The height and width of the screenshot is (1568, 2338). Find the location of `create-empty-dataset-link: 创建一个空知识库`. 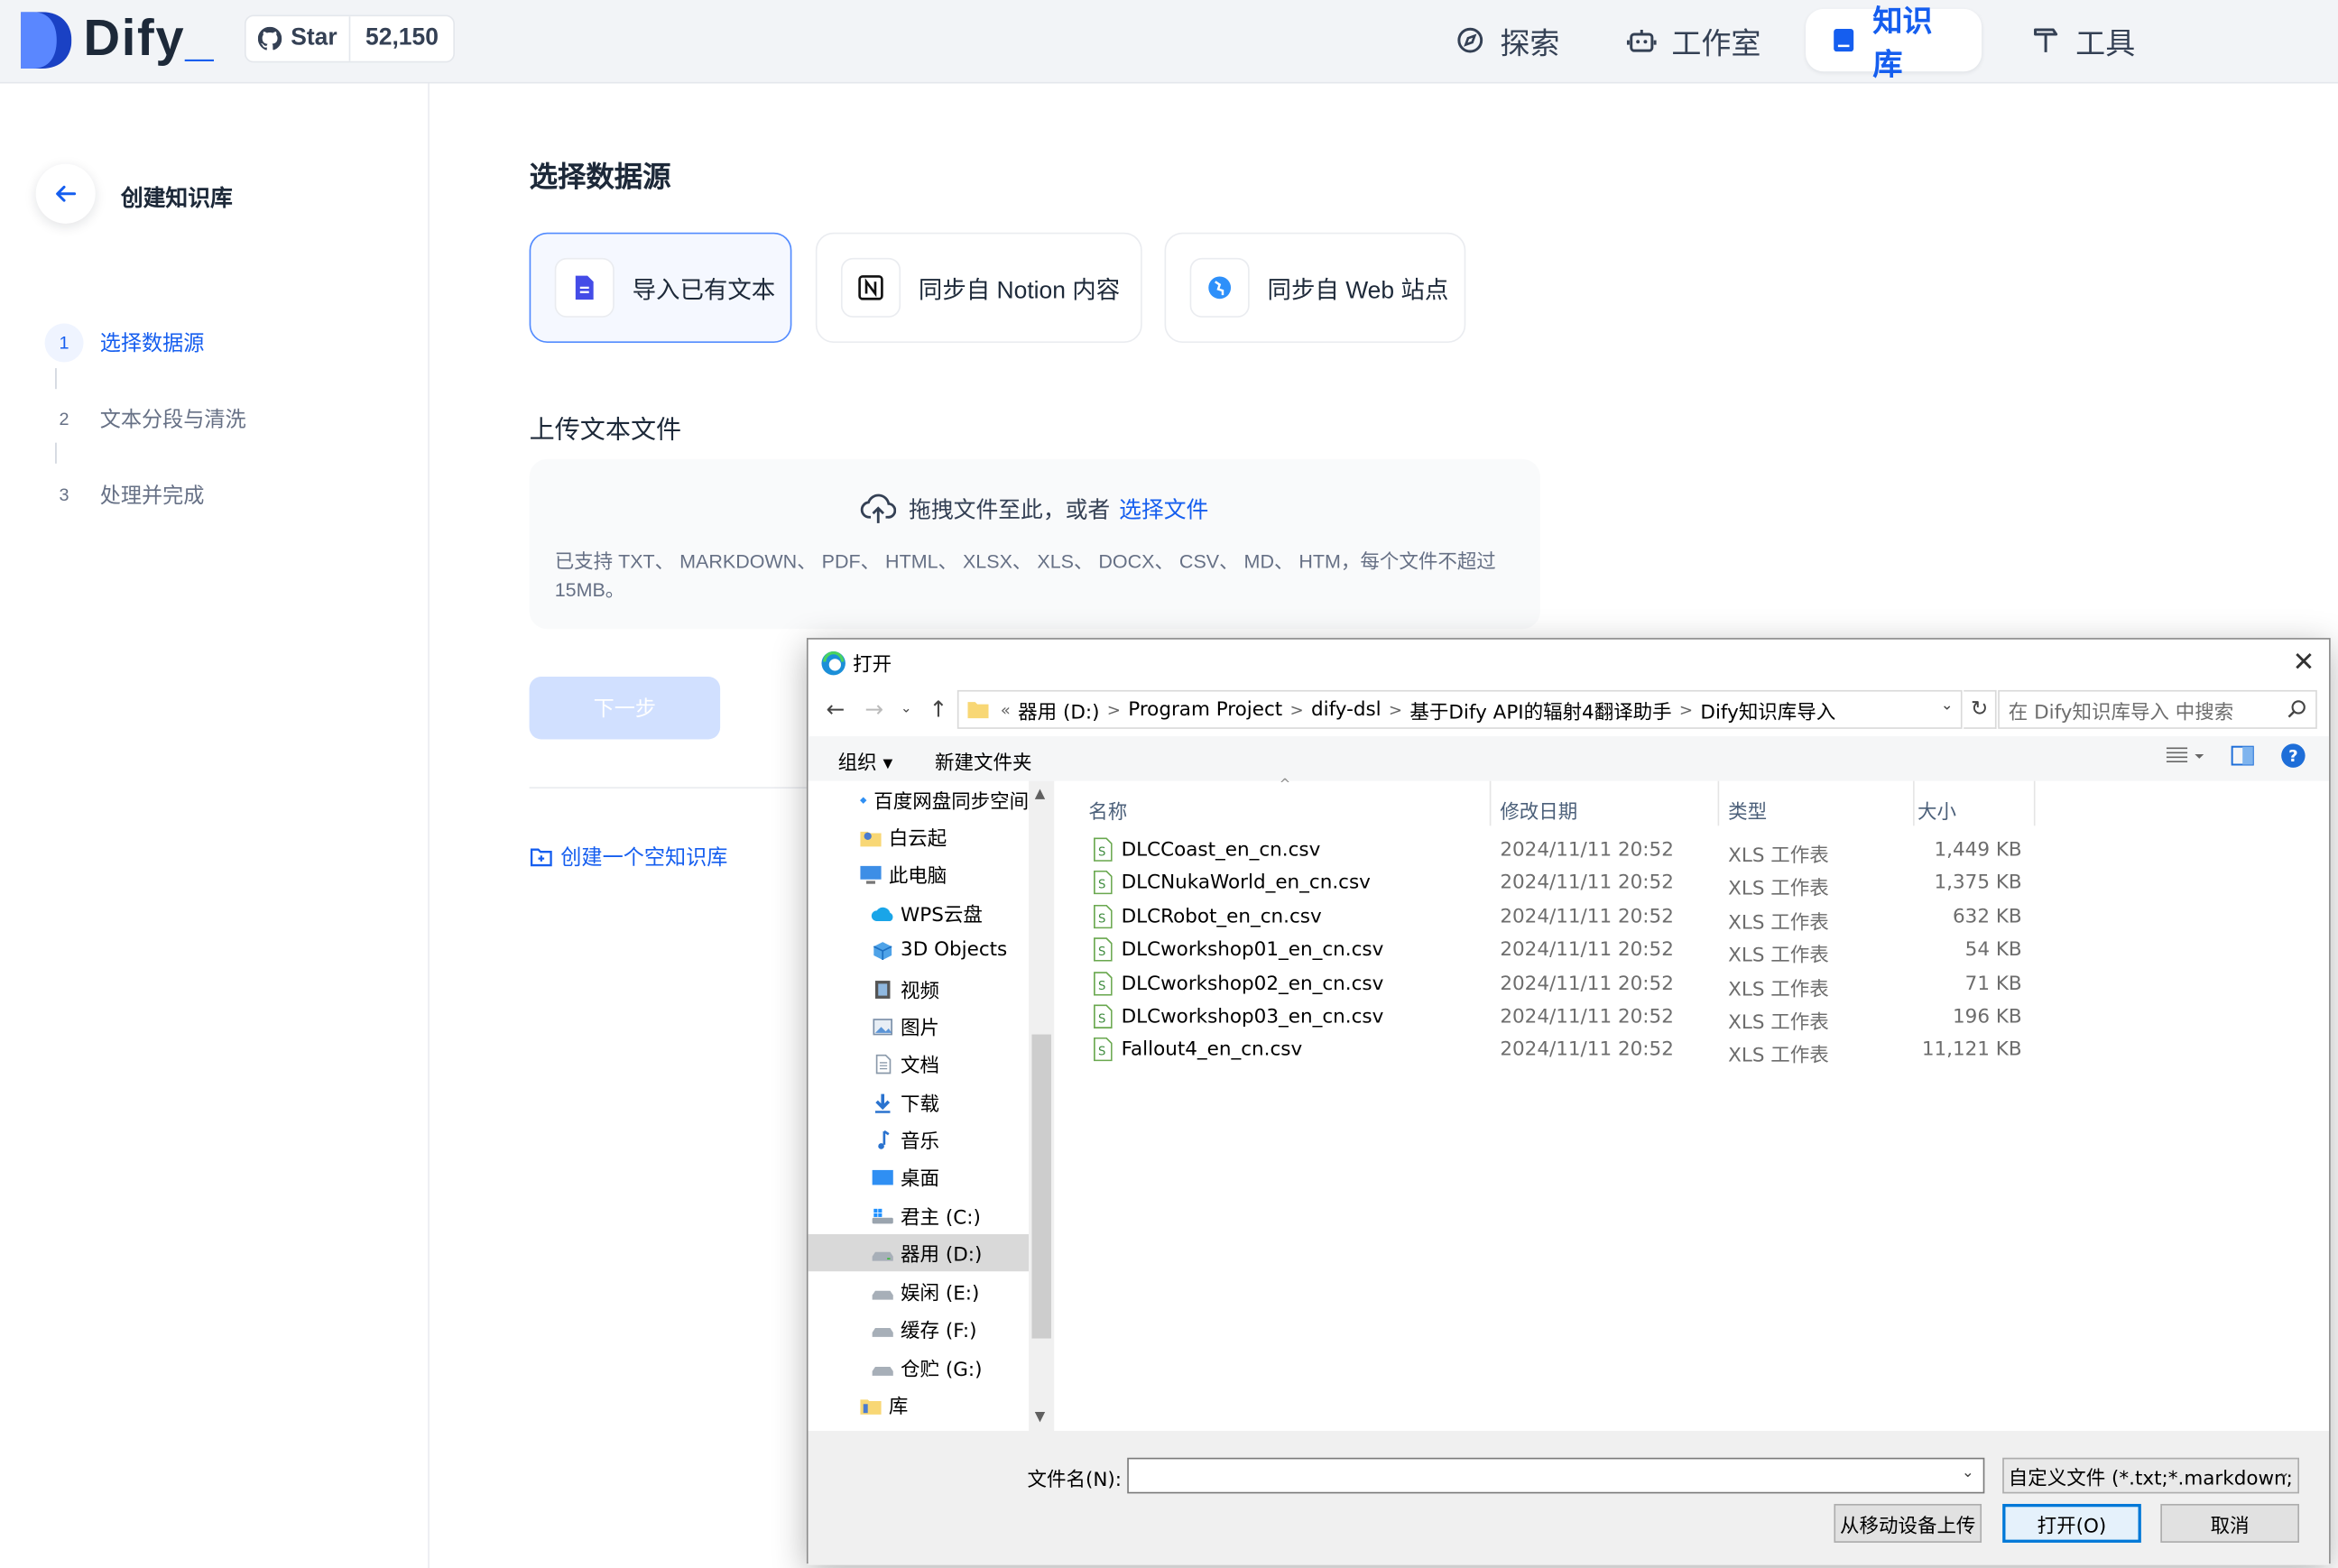

create-empty-dataset-link: 创建一个空知识库 is located at coordinates (629, 857).